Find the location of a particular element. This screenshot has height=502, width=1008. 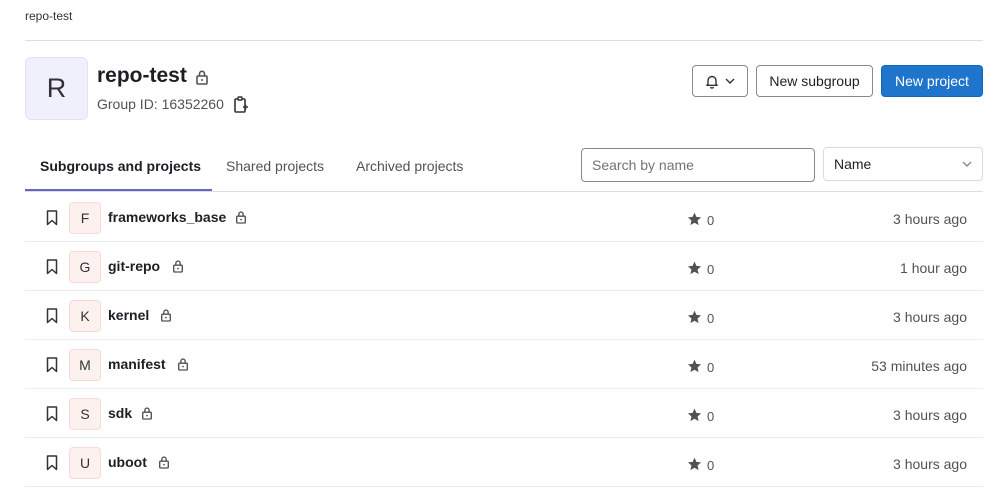

tab-shared-projects: Shared projects is located at coordinates (275, 166).